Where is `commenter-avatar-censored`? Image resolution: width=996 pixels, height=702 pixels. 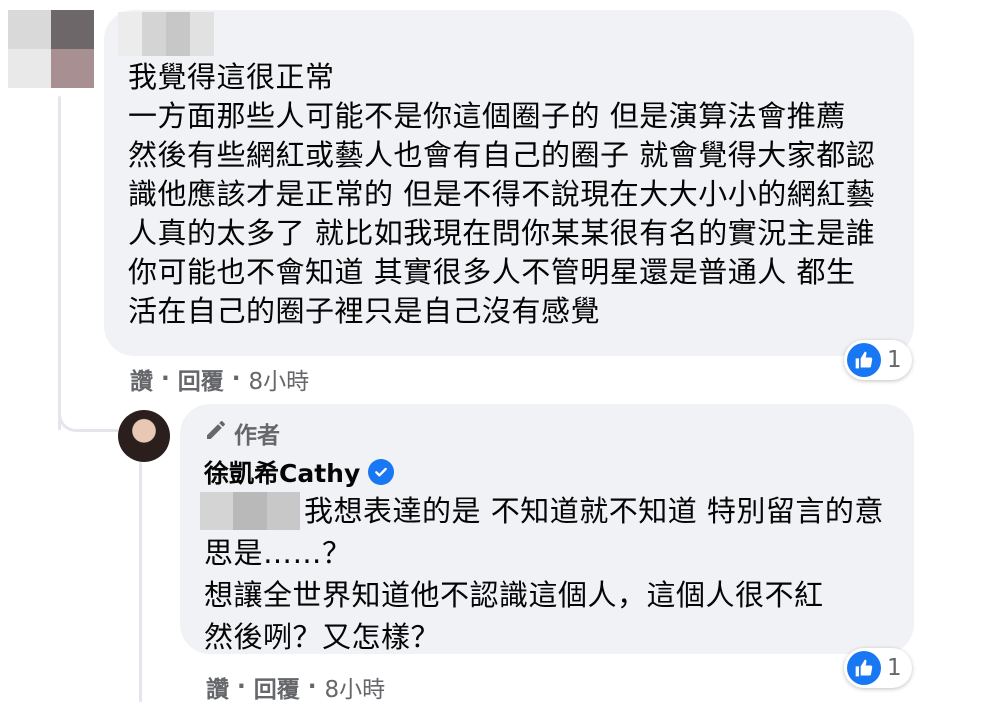 commenter-avatar-censored is located at coordinates (51, 49).